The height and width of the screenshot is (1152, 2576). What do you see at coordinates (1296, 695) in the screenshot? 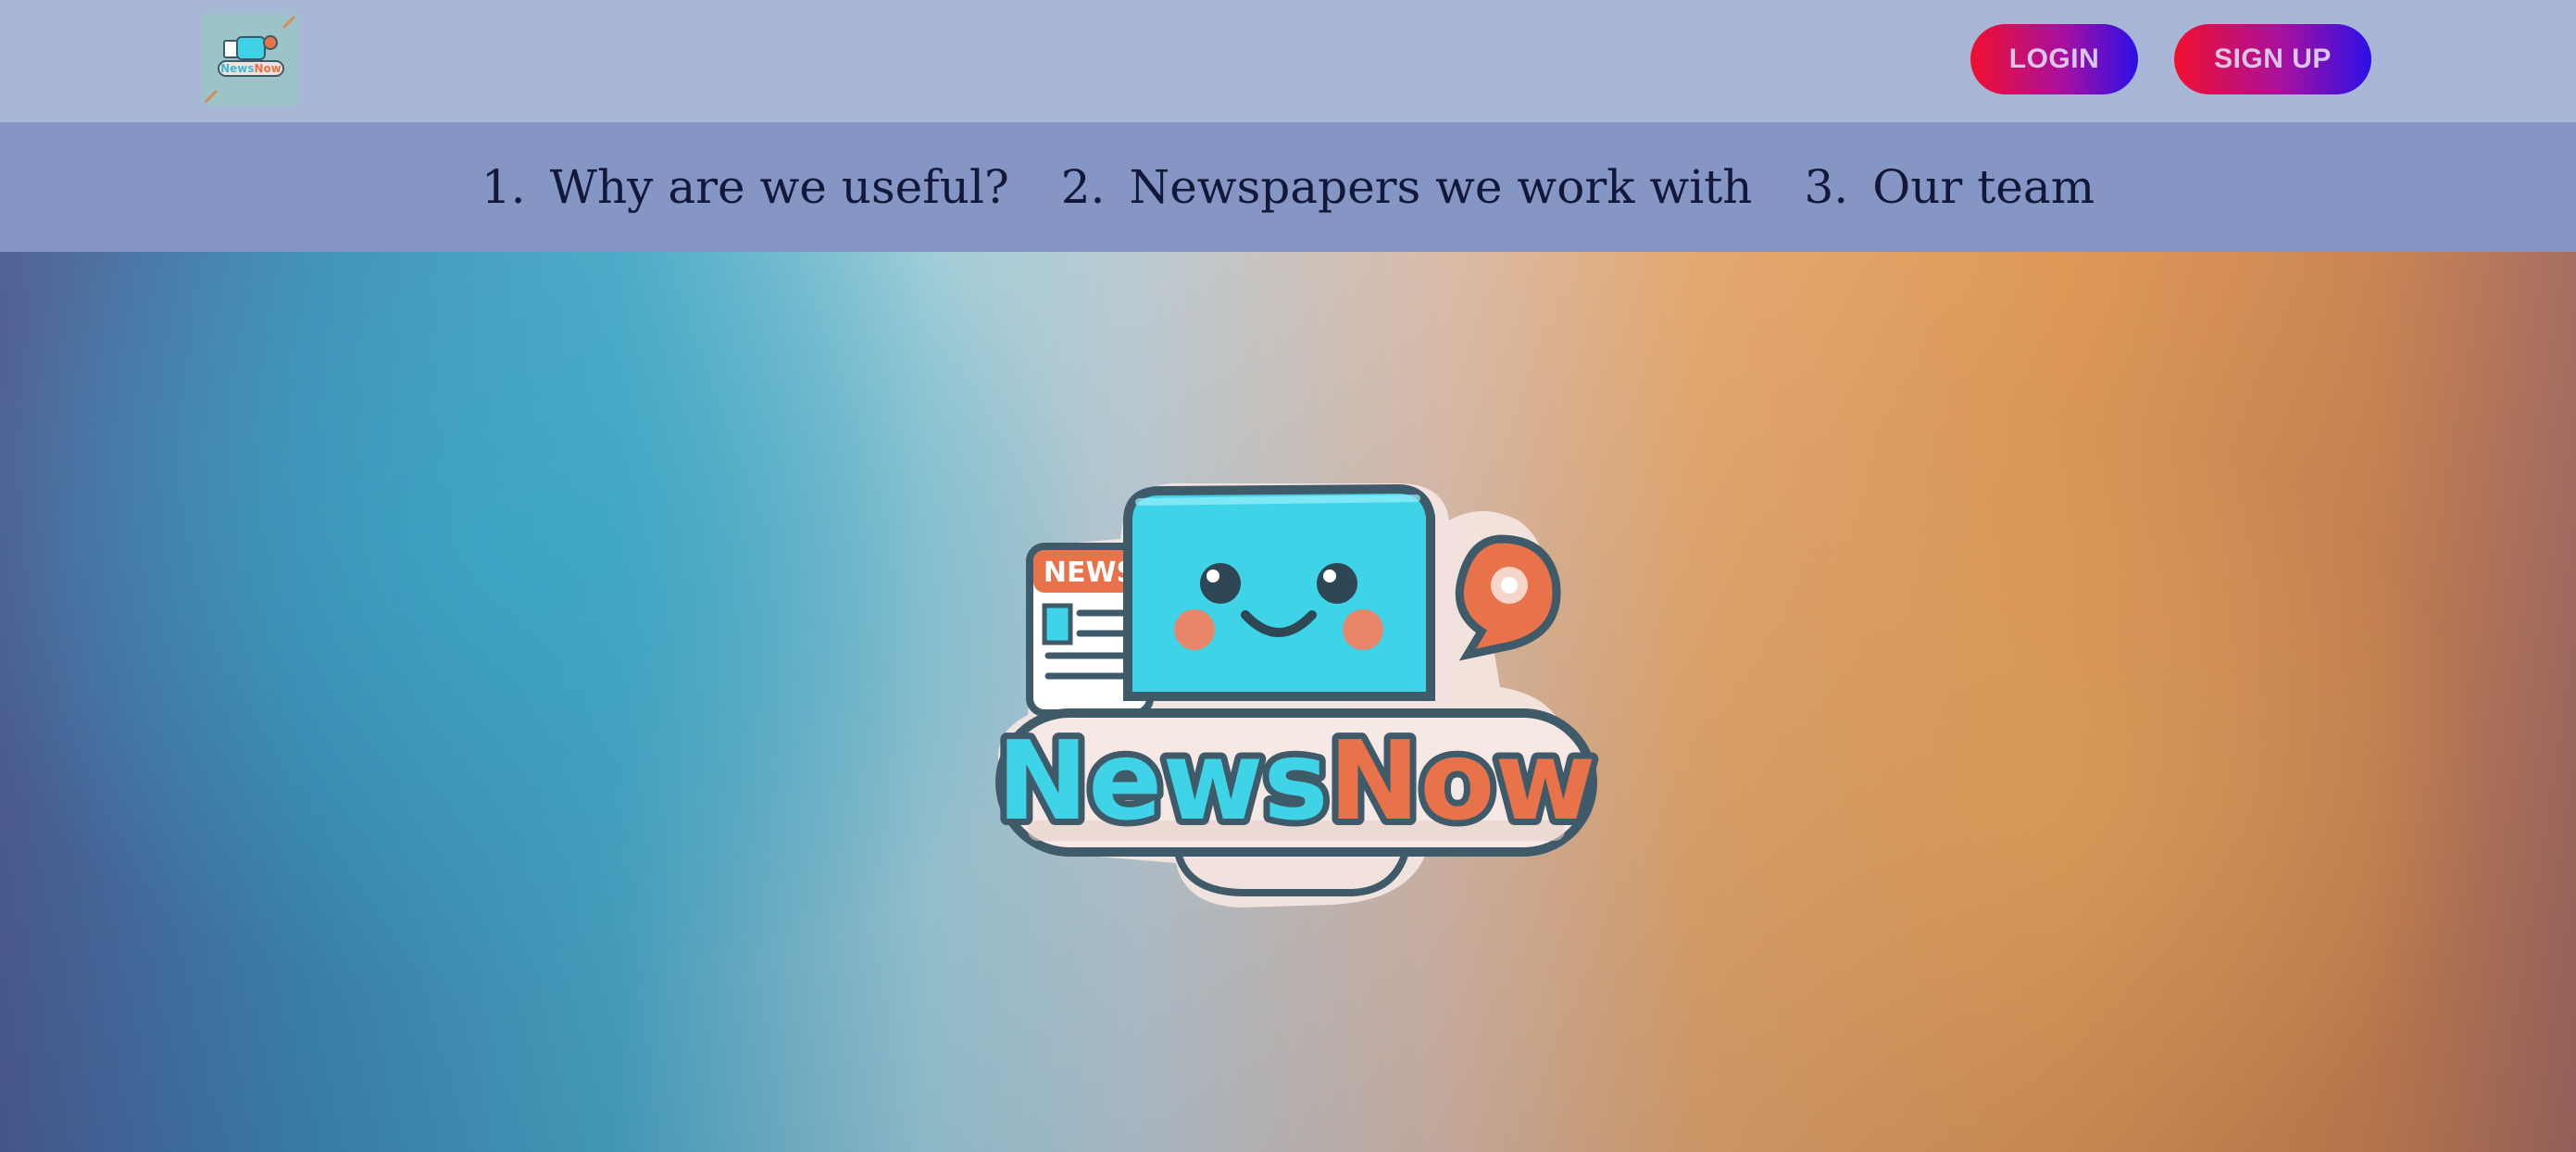
I see `newsnow-logo-icon: NEWS NewsNow NewsNow` at bounding box center [1296, 695].